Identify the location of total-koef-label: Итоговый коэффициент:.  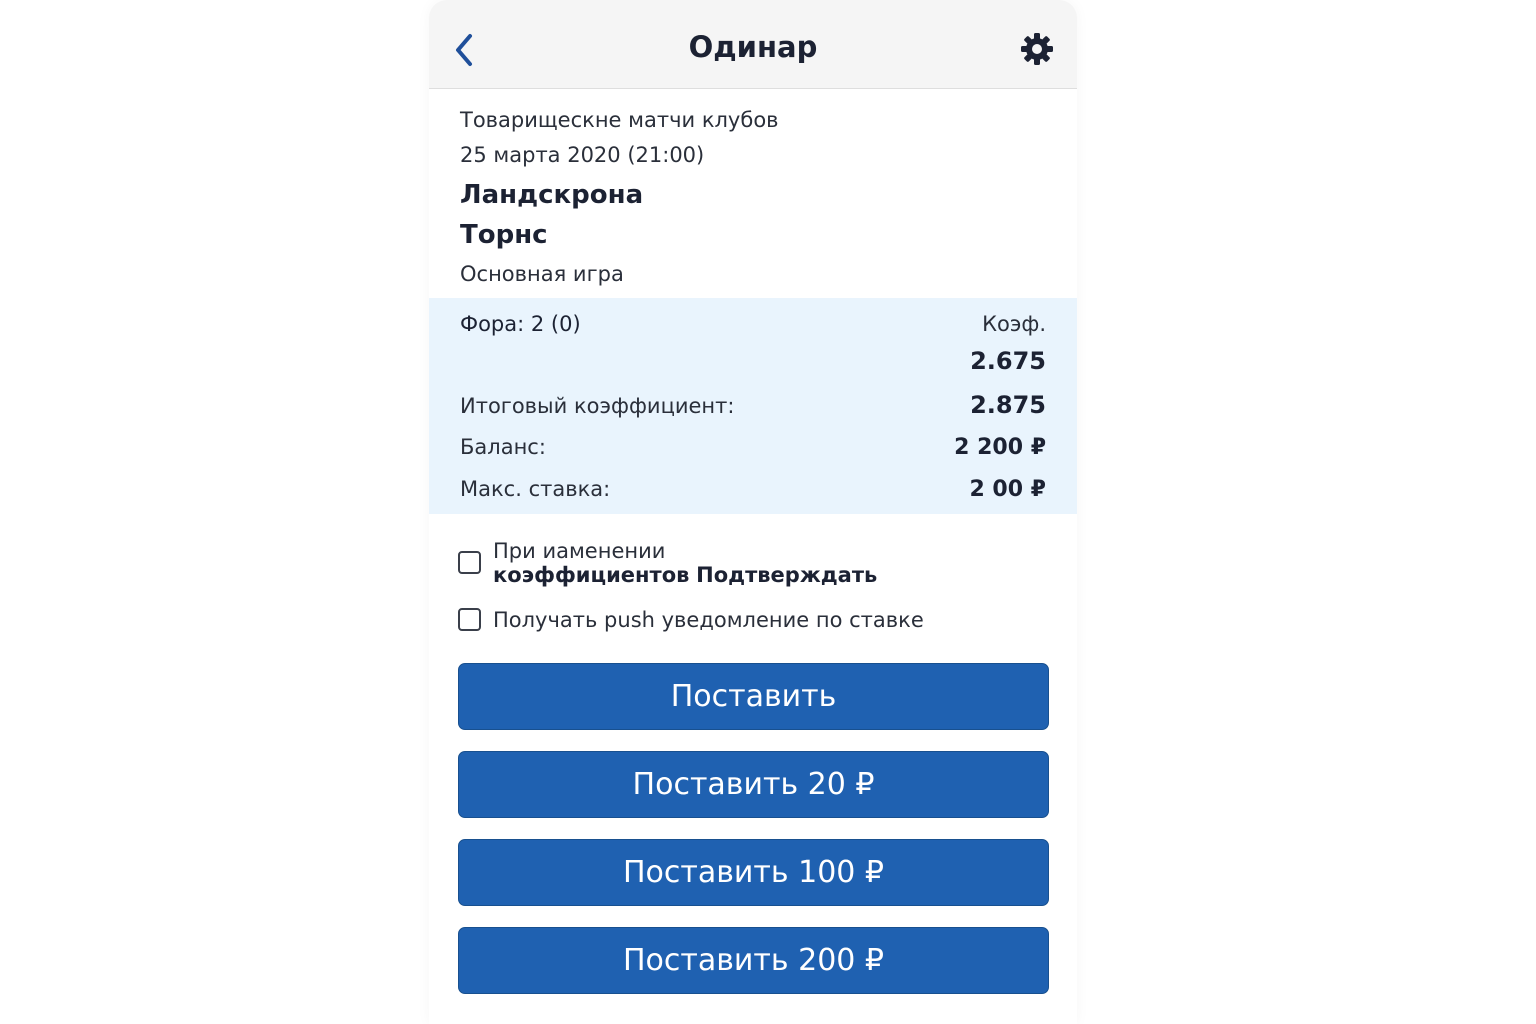
(597, 406).